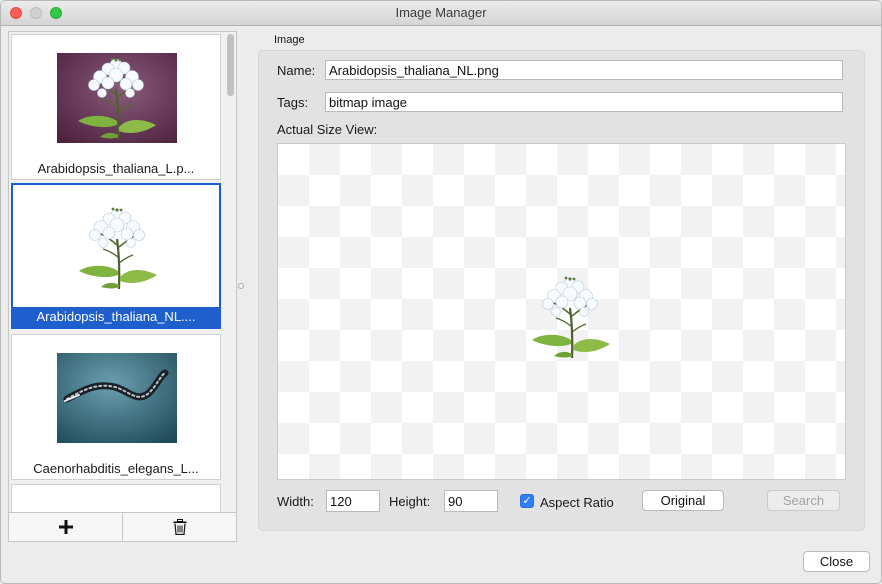 The width and height of the screenshot is (882, 584). Describe the element at coordinates (56, 13) in the screenshot. I see `window-zoom-button` at that location.